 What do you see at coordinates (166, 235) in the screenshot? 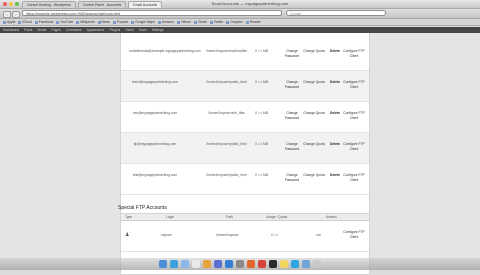
I see `login-cell: myuser` at bounding box center [166, 235].